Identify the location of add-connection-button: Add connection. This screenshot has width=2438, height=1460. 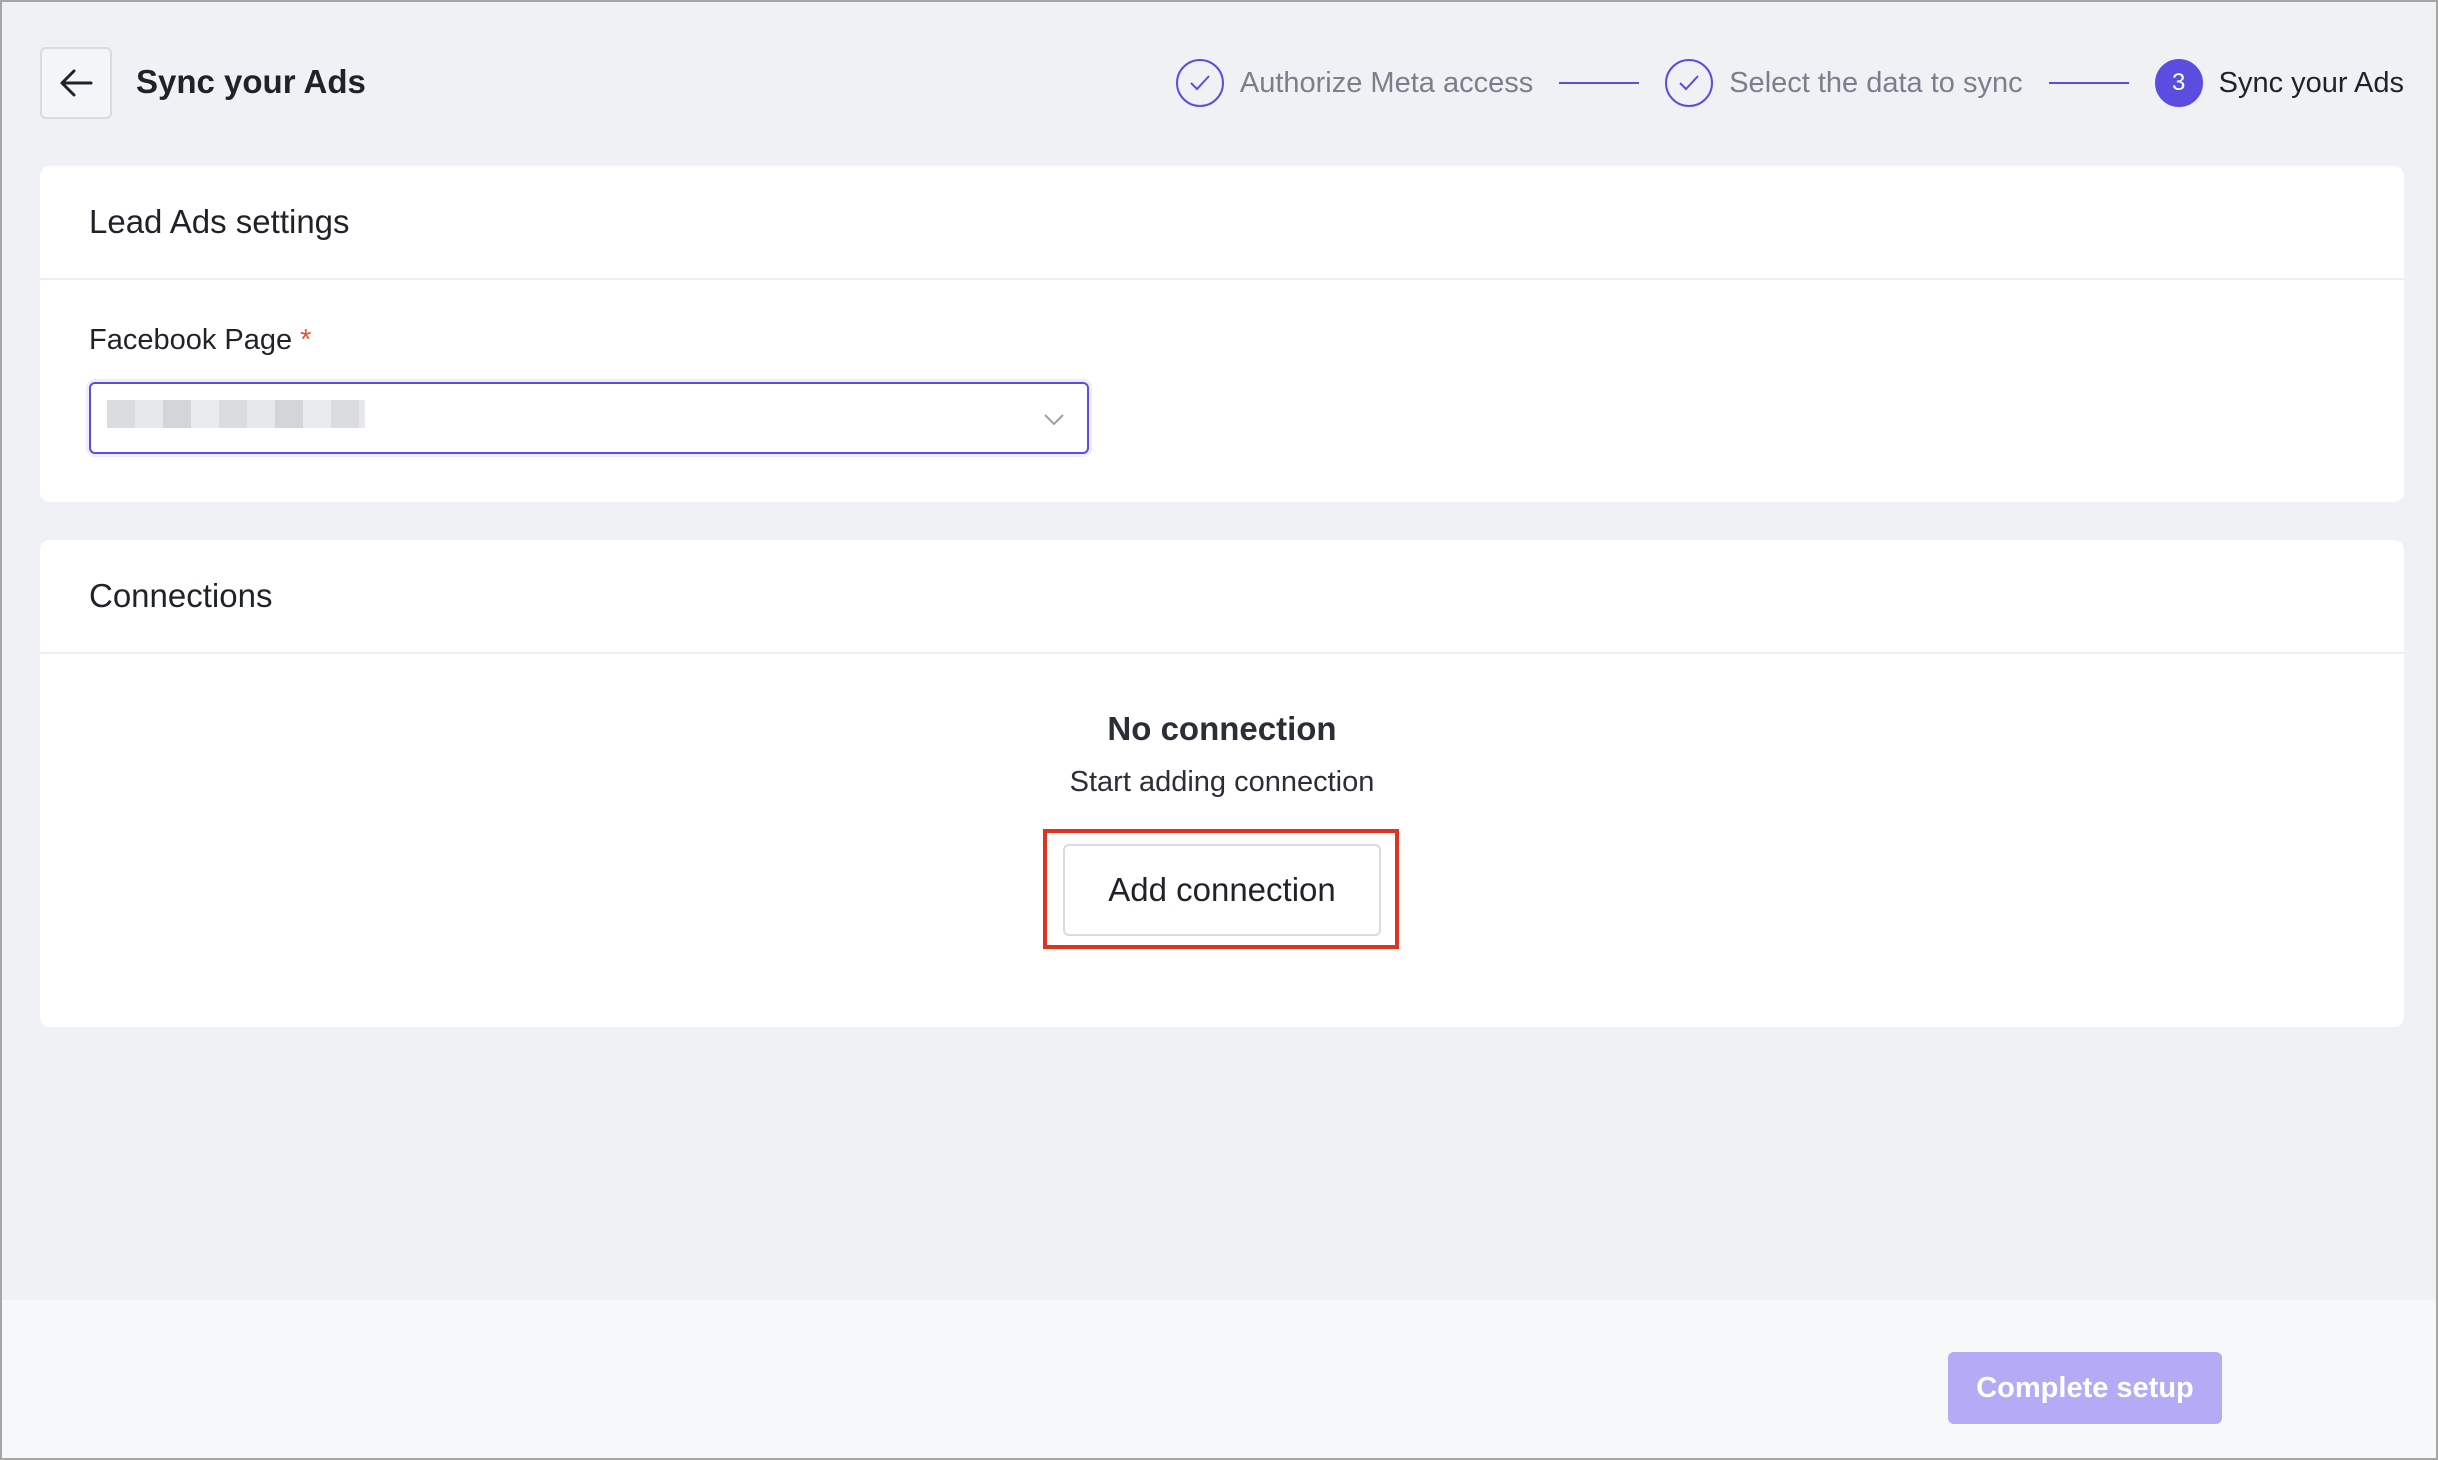
(1222, 890).